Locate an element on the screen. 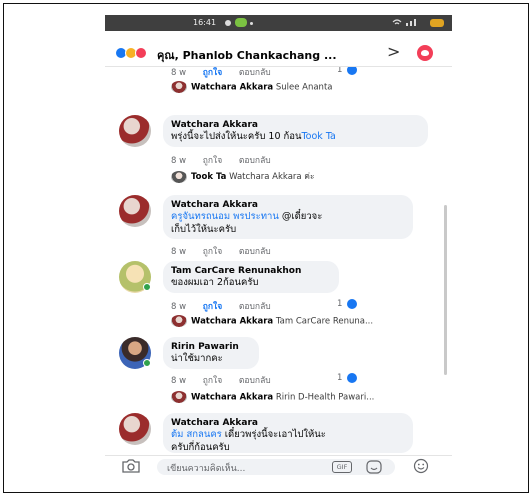 The image size is (532, 498). signal-icons is located at coordinates (410, 23).